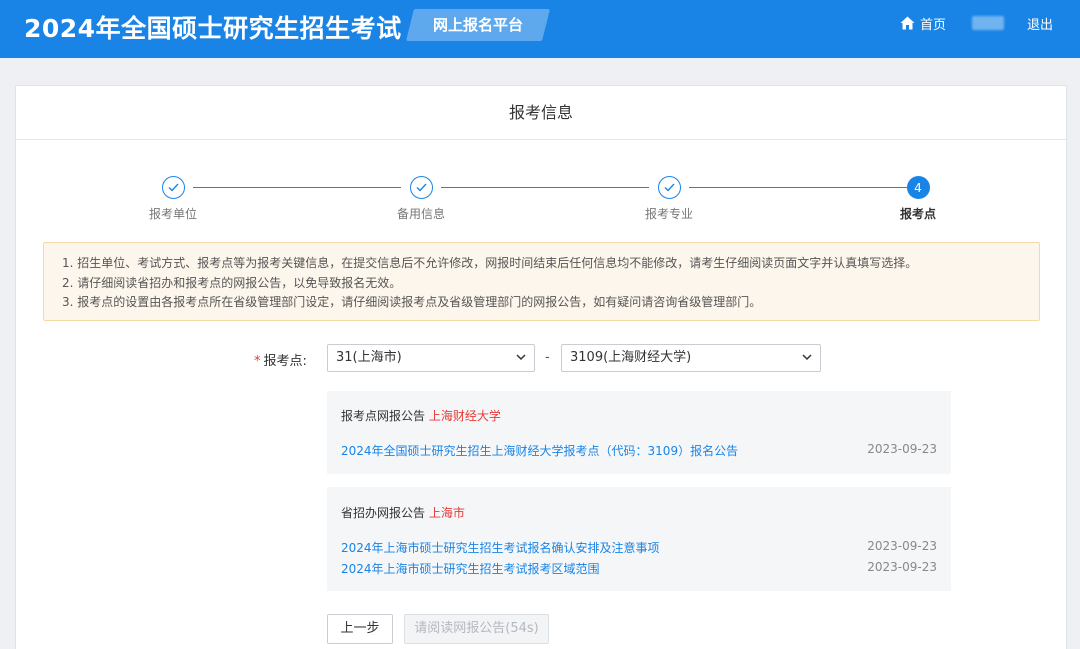 This screenshot has width=1080, height=649. What do you see at coordinates (285, 361) in the screenshot?
I see `exam-site-label-text: 报考点:` at bounding box center [285, 361].